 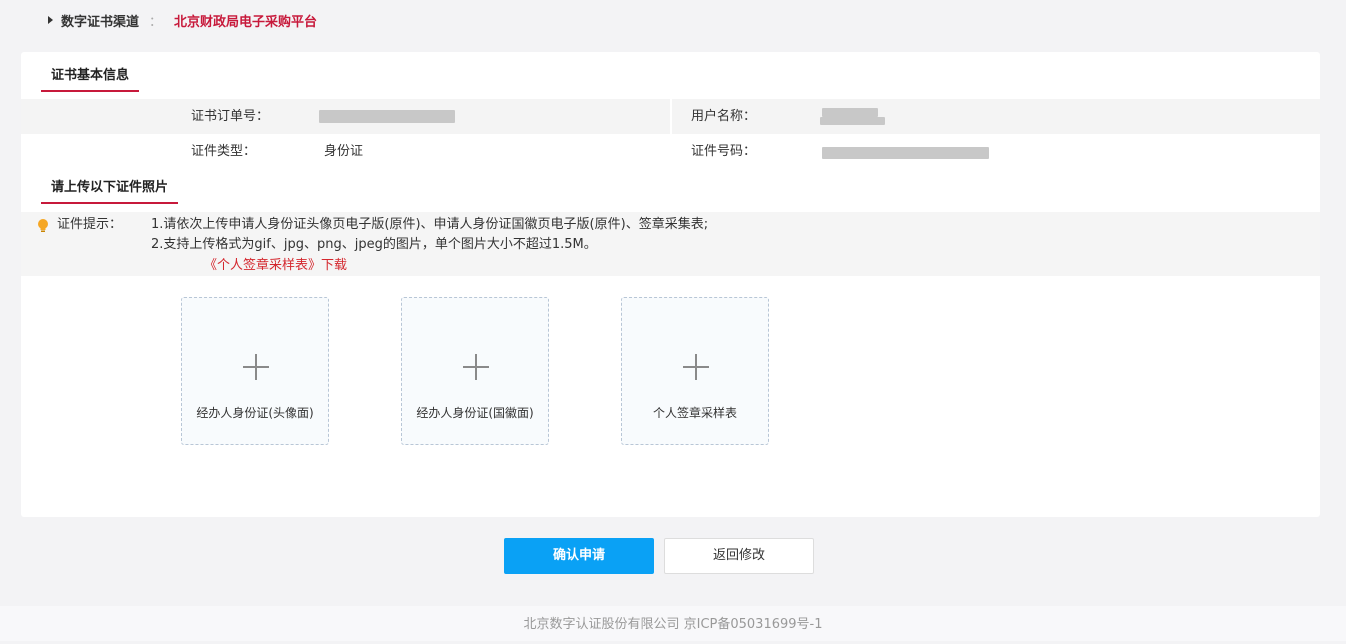 I want to click on section-title-basic-info: 证书基本信息, so click(x=90, y=77).